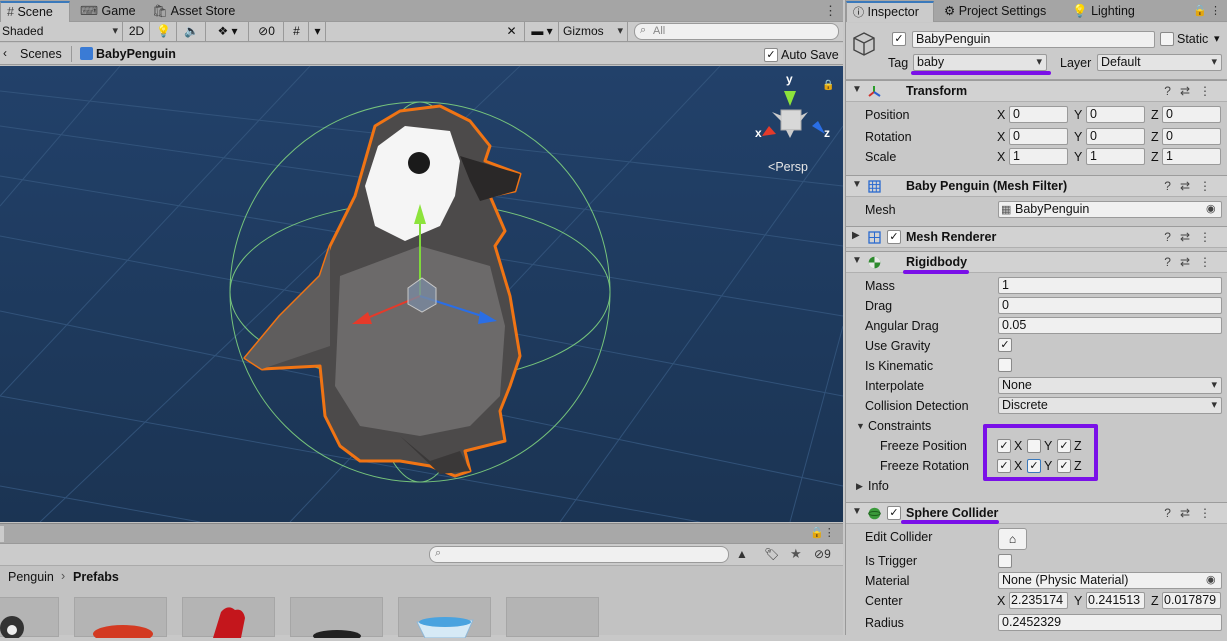  I want to click on hidden-objects-button: ⊘0, so click(267, 32).